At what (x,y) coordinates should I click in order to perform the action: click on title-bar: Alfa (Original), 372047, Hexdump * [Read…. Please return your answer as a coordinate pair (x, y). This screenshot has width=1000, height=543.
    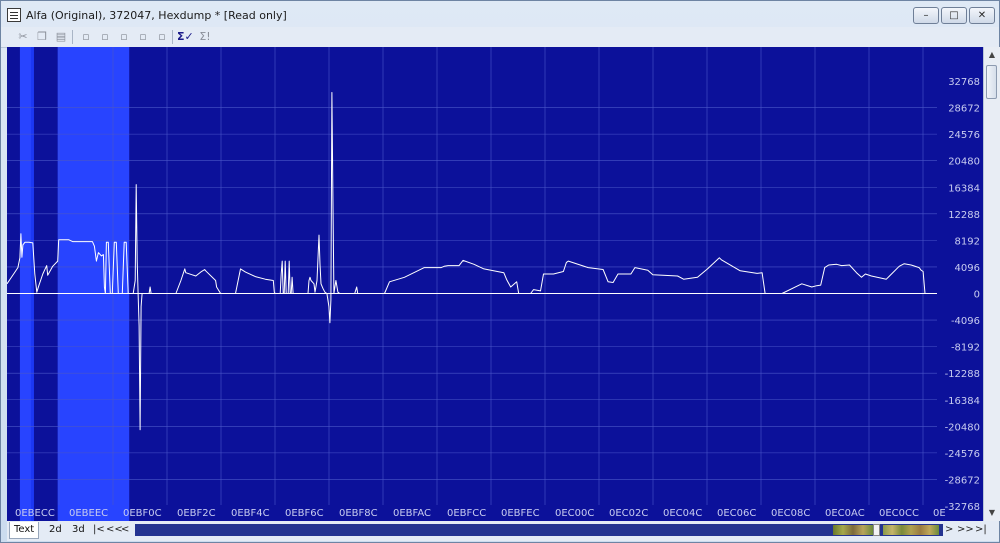
    Looking at the image, I should click on (500, 15).